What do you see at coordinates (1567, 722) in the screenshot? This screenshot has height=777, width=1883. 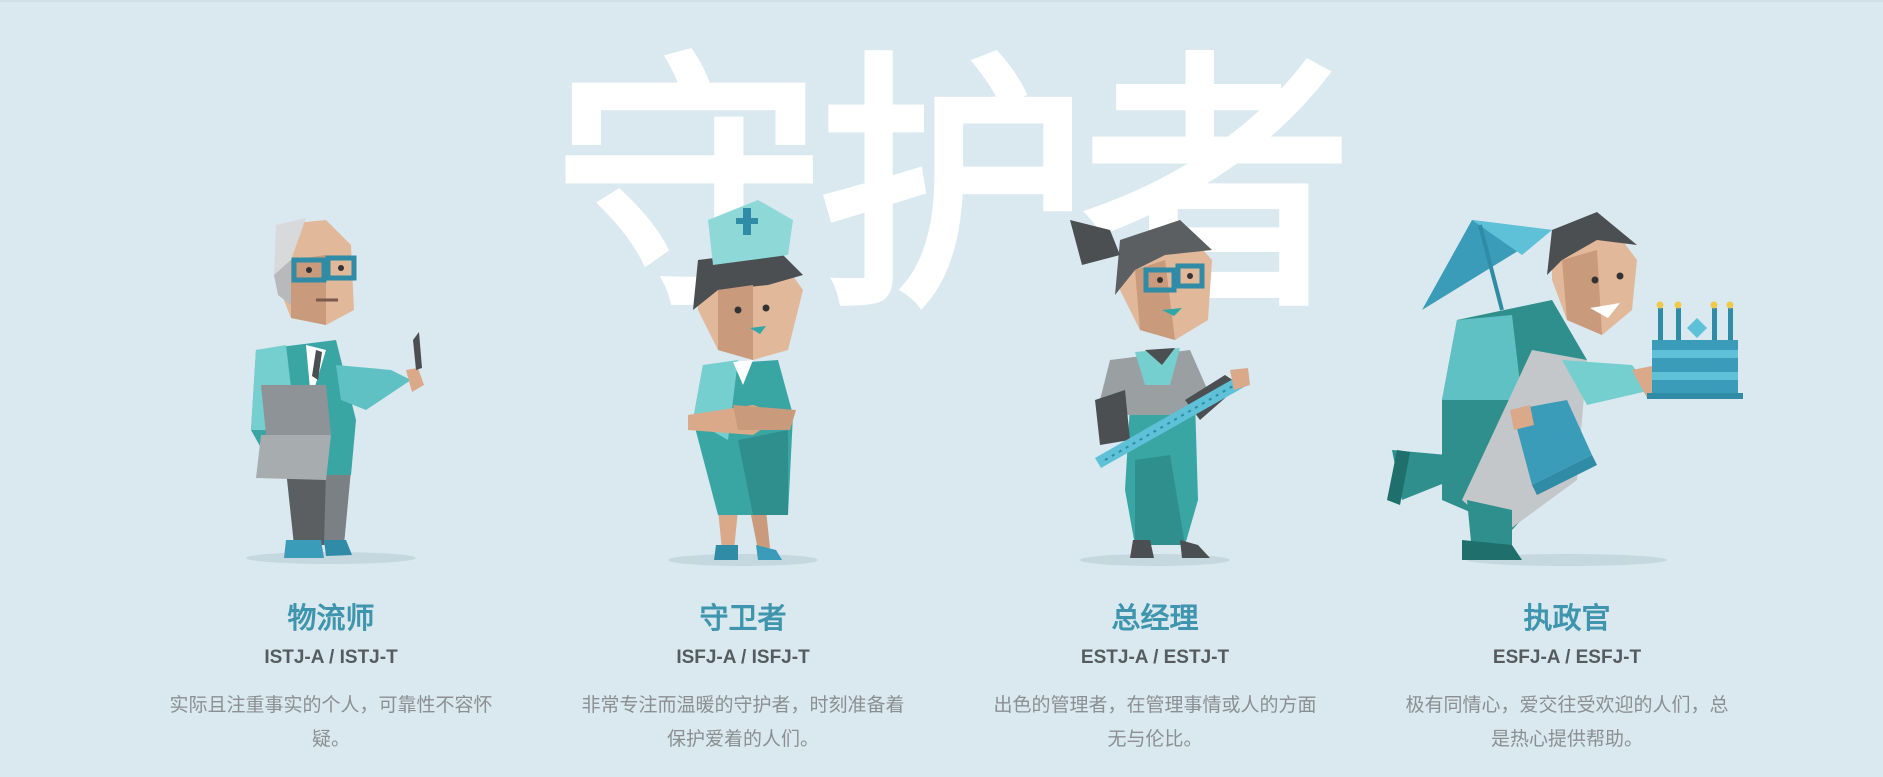 I see `type-description: 极有同情心，爱交往受欢迎的人们，总是热心提供帮助。` at bounding box center [1567, 722].